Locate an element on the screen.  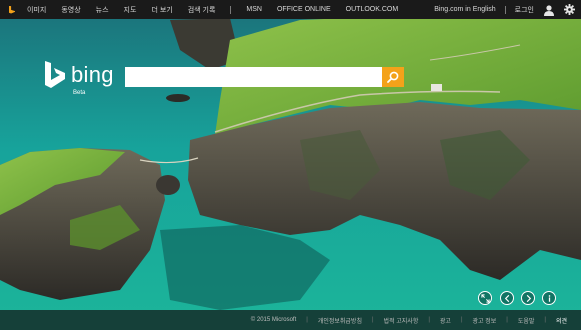
user-icon is located at coordinates (549, 10).